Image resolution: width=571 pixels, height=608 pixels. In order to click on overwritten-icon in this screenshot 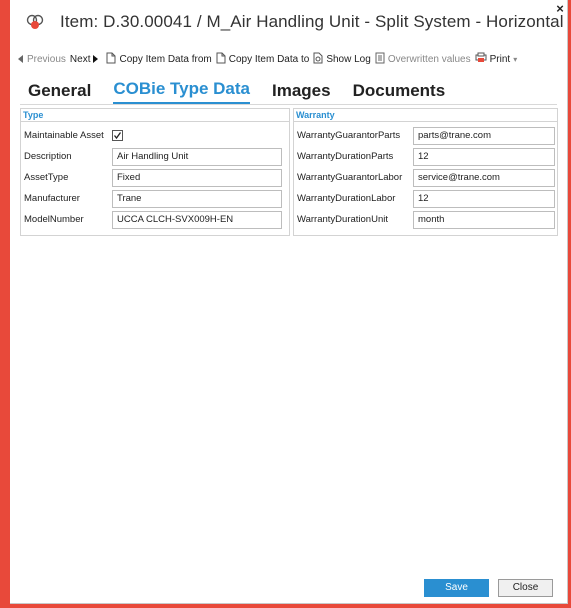, I will do `click(380, 59)`.